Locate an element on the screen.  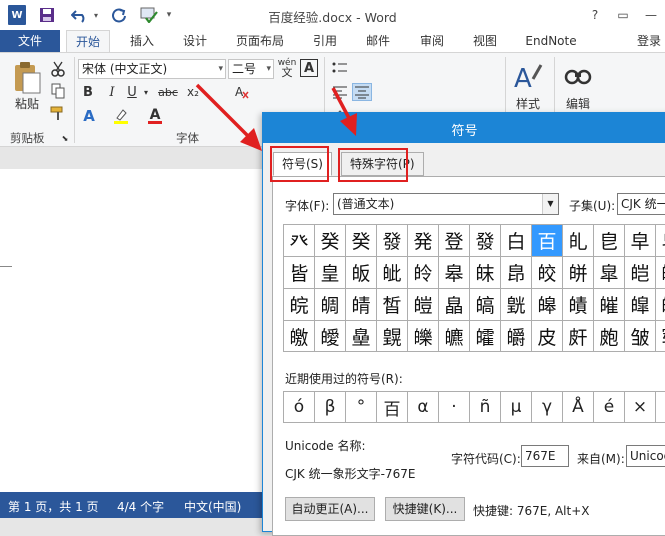
font-color-icon: A is located at coordinates (155, 116).